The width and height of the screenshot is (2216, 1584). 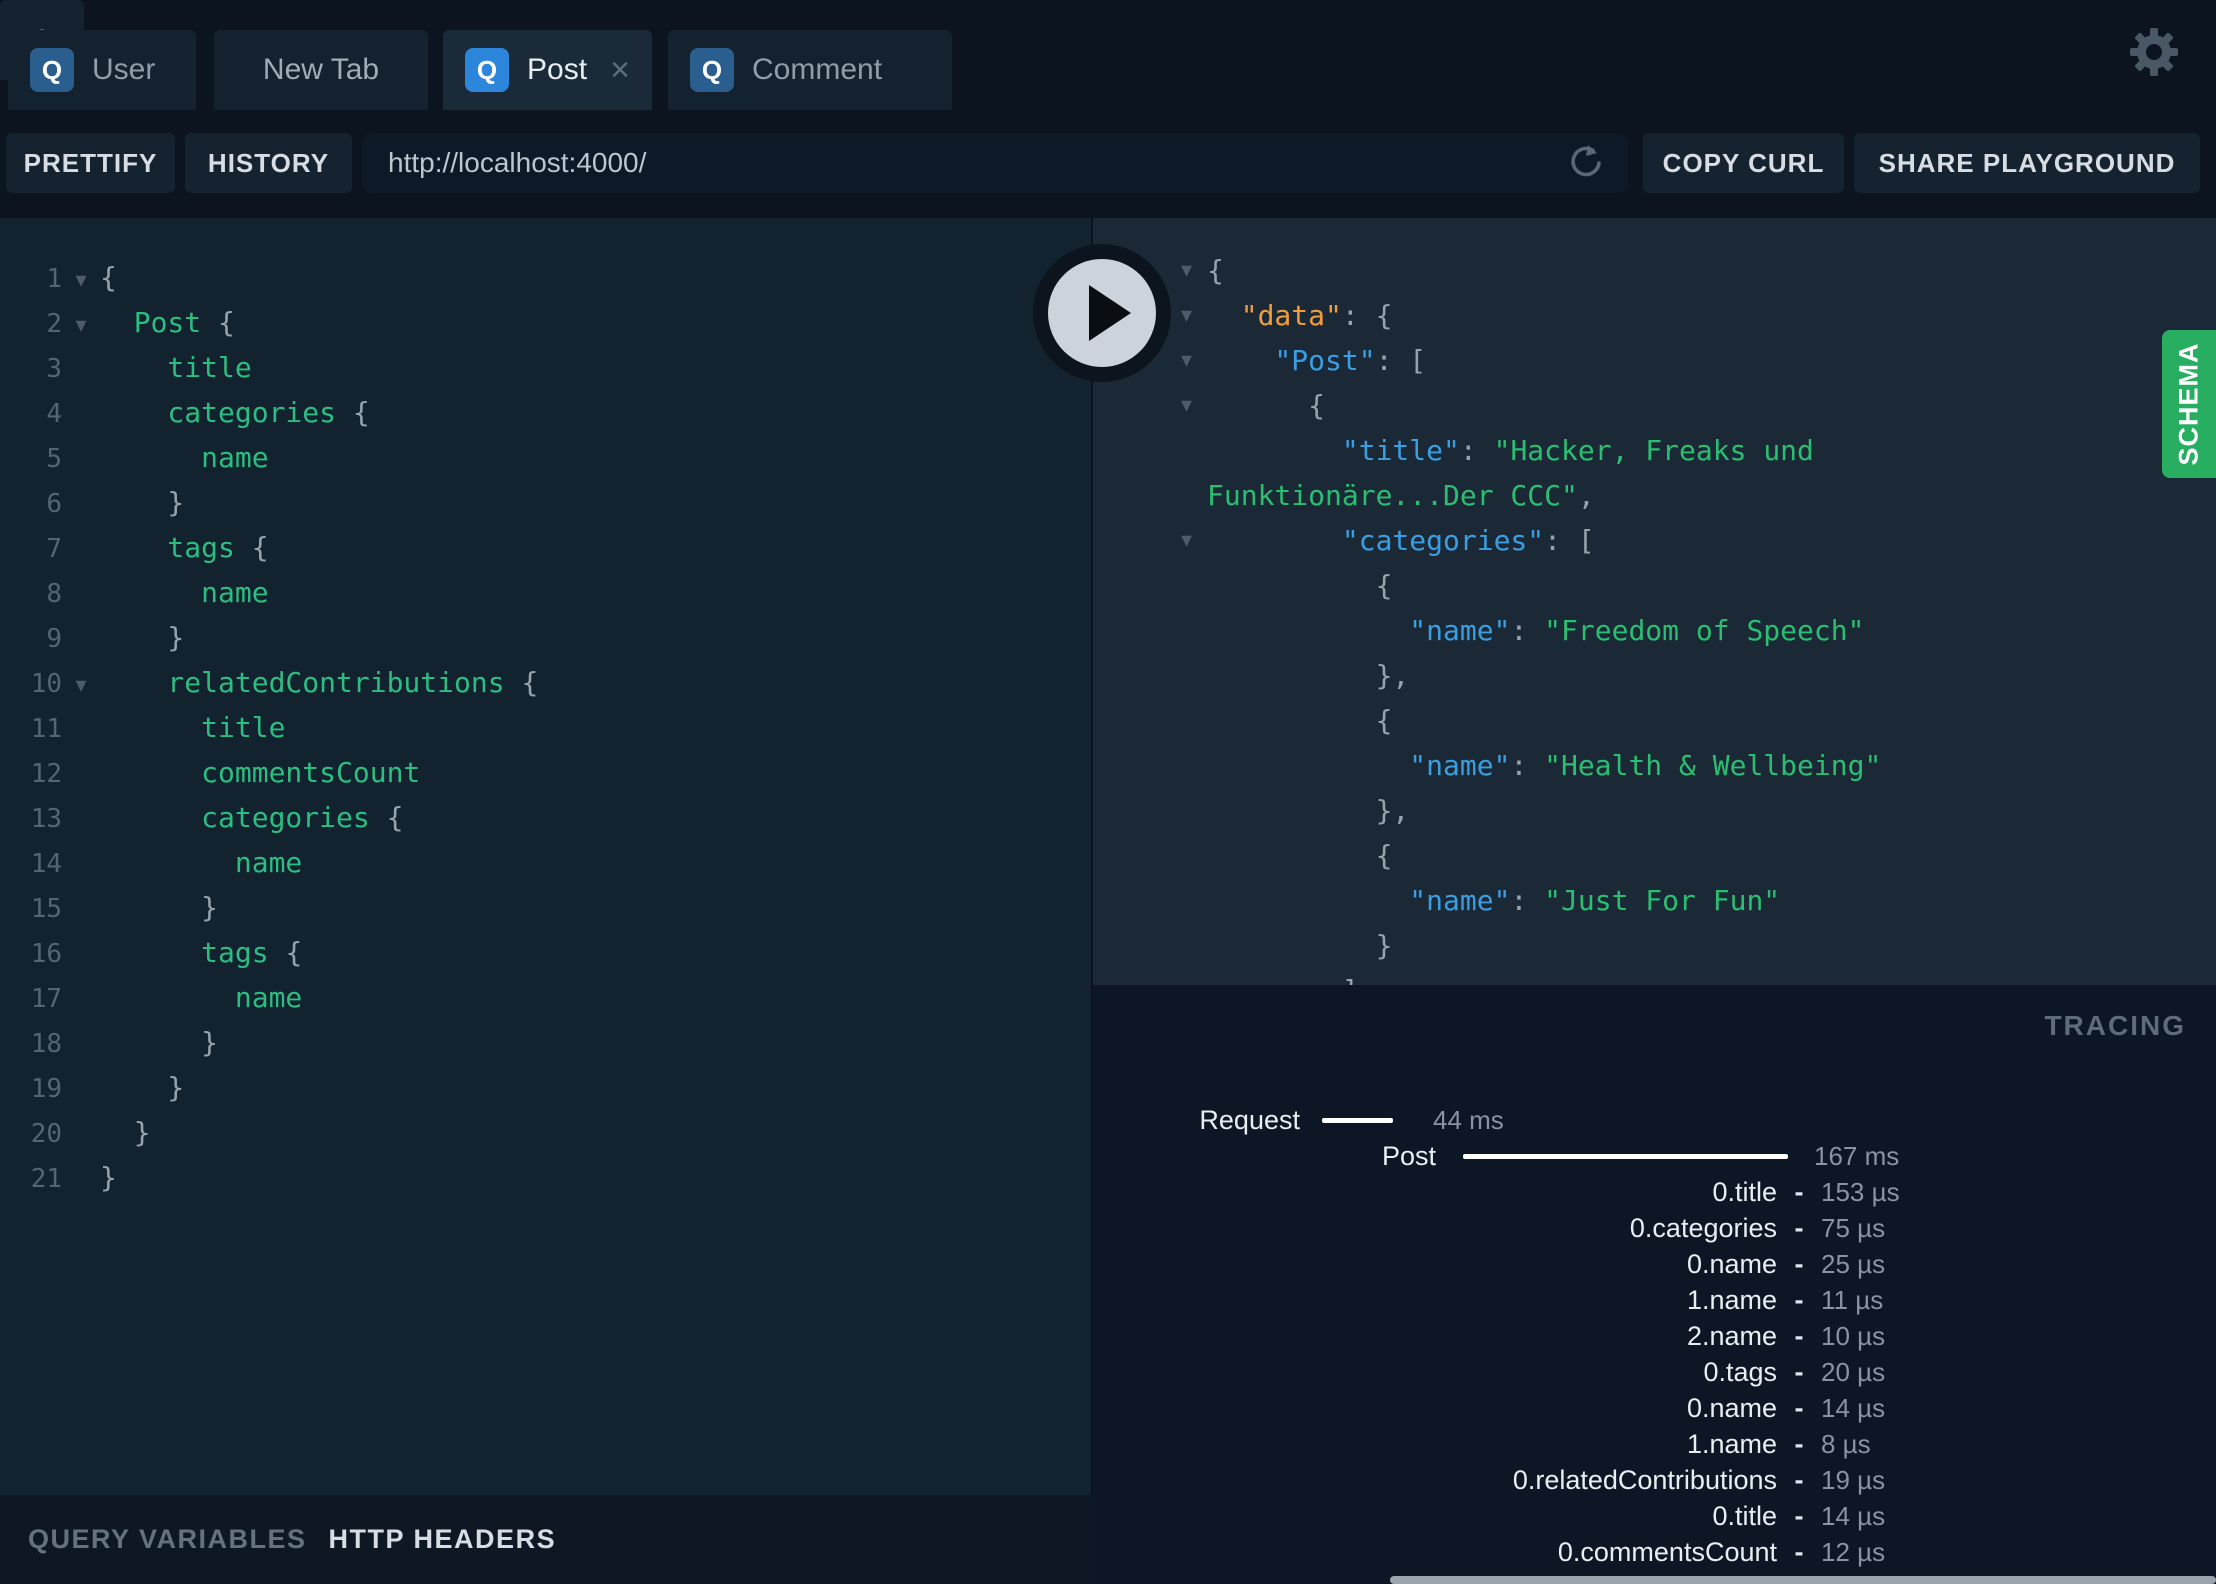 I want to click on editor-line: 19 }, so click(x=546, y=1087).